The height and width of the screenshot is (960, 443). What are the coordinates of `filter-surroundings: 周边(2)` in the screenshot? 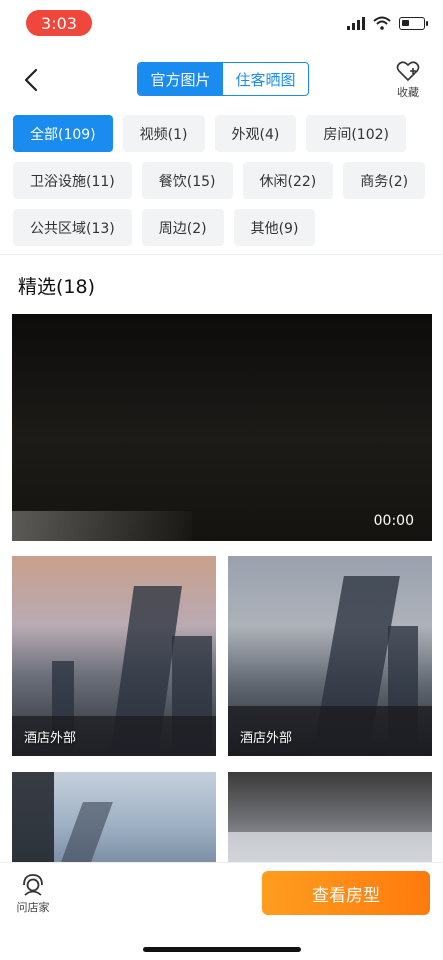 It's located at (182, 227).